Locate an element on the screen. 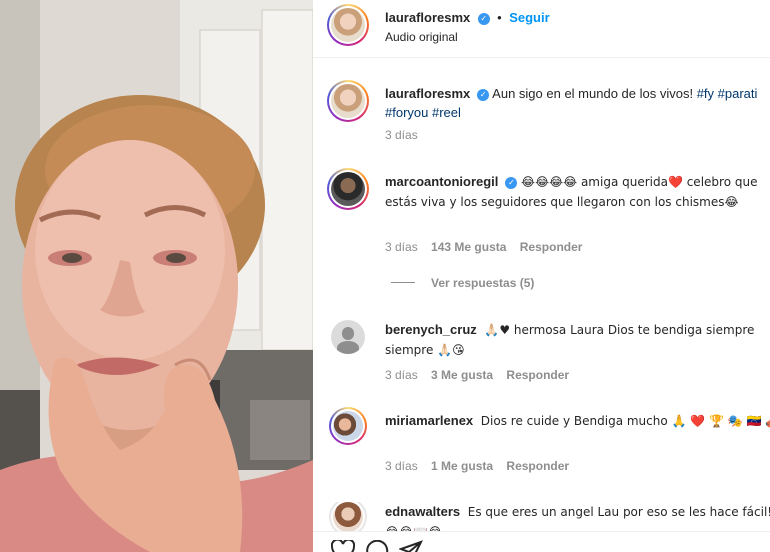 The image size is (770, 552). view-replies-button: Ver respuestas (5) is located at coordinates (462, 283).